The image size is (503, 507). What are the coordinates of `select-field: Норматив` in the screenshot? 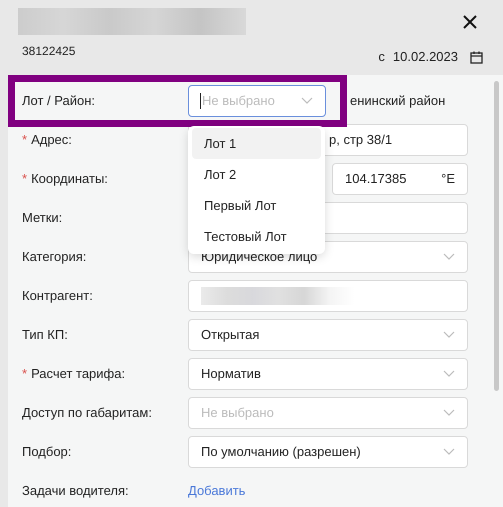 It's located at (328, 374).